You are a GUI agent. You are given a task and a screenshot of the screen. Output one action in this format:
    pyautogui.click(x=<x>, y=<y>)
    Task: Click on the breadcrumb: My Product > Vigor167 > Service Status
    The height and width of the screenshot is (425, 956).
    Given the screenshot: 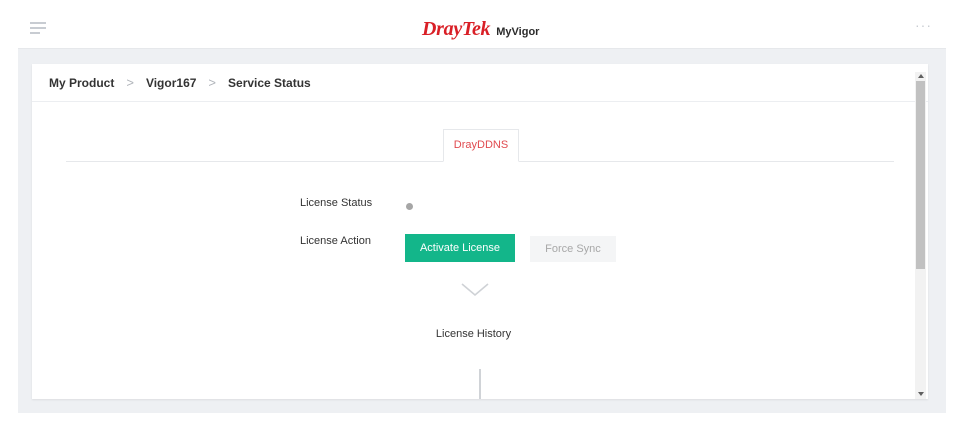 What is the action you would take?
    pyautogui.click(x=480, y=83)
    